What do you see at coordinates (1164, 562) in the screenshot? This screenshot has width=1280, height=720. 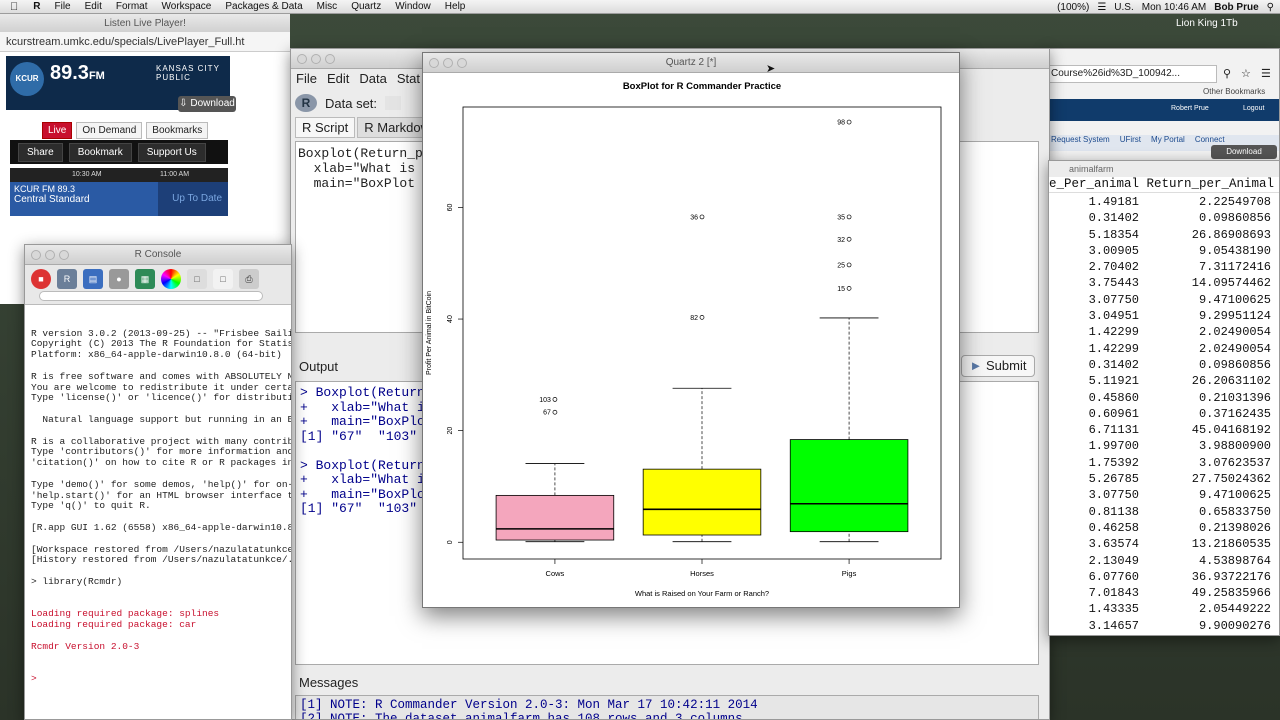 I see `table-row: 2.13049 4.53898764` at bounding box center [1164, 562].